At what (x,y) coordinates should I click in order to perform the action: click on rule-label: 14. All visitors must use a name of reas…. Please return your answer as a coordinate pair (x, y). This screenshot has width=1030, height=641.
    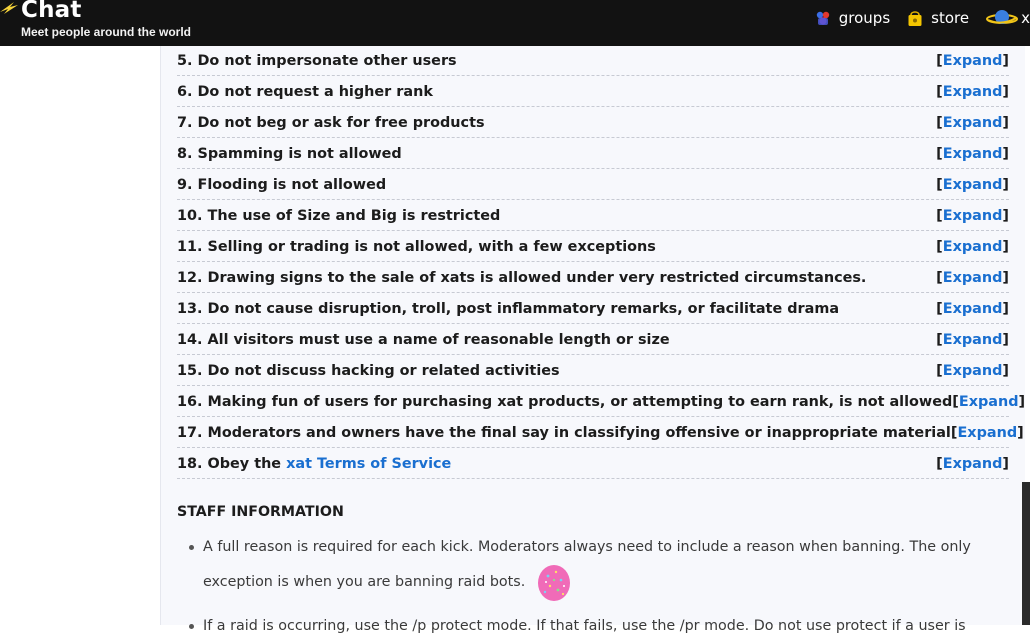
    Looking at the image, I should click on (423, 339).